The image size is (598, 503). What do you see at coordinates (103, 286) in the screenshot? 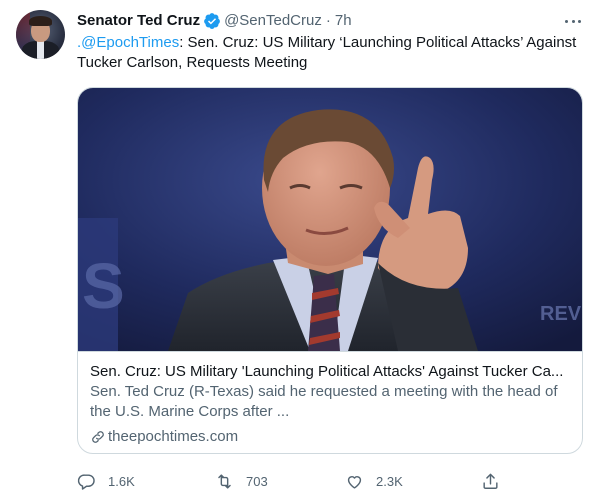
I see `backdrop-lettering-left: S` at bounding box center [103, 286].